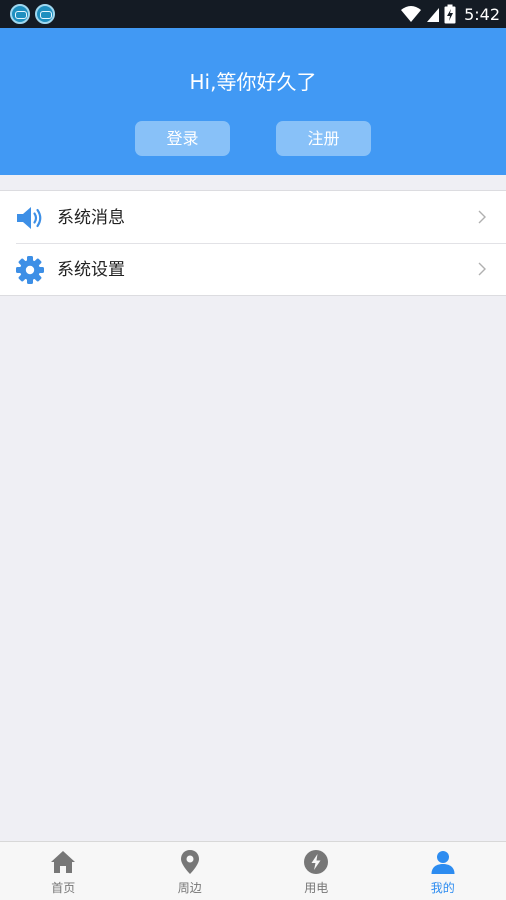  I want to click on settings-menu: 系统消息 系统设置, so click(253, 243).